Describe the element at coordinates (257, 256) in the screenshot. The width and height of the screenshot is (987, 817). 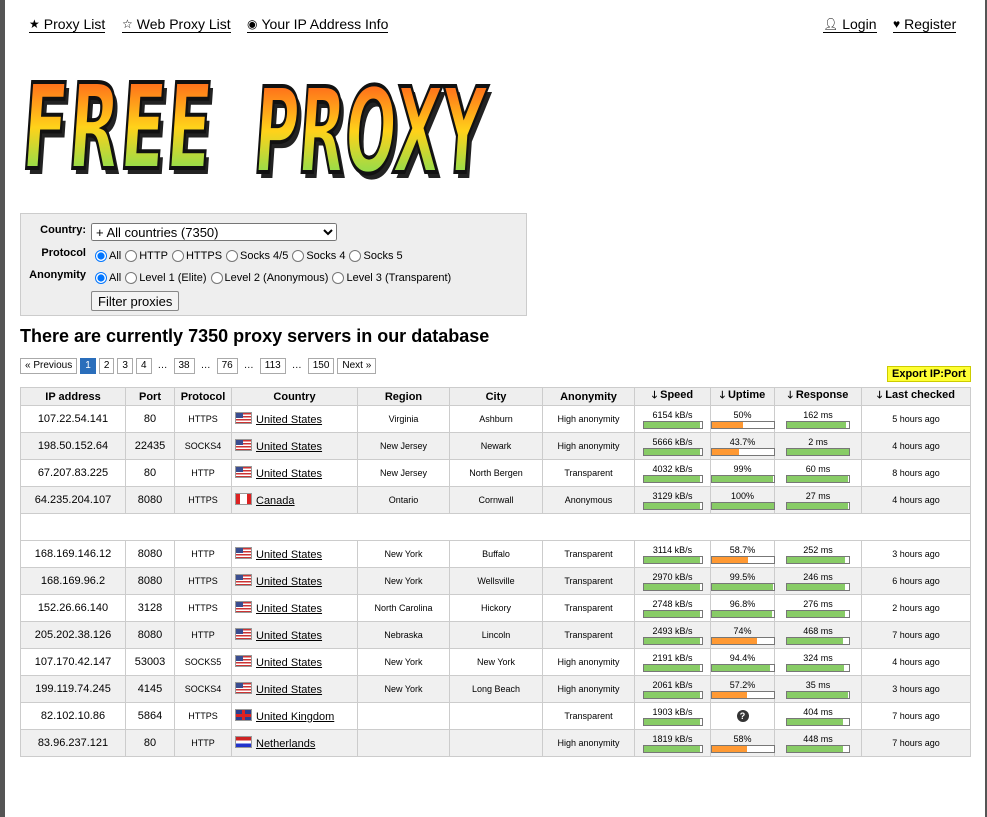
I see `protocol-socks45: Socks 4/5` at that location.